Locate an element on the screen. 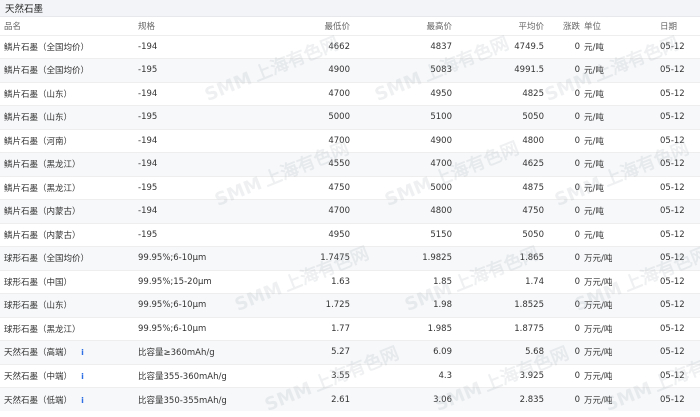 Image resolution: width=700 pixels, height=417 pixels. product-name-cell: 球形石墨（山东） is located at coordinates (69, 306).